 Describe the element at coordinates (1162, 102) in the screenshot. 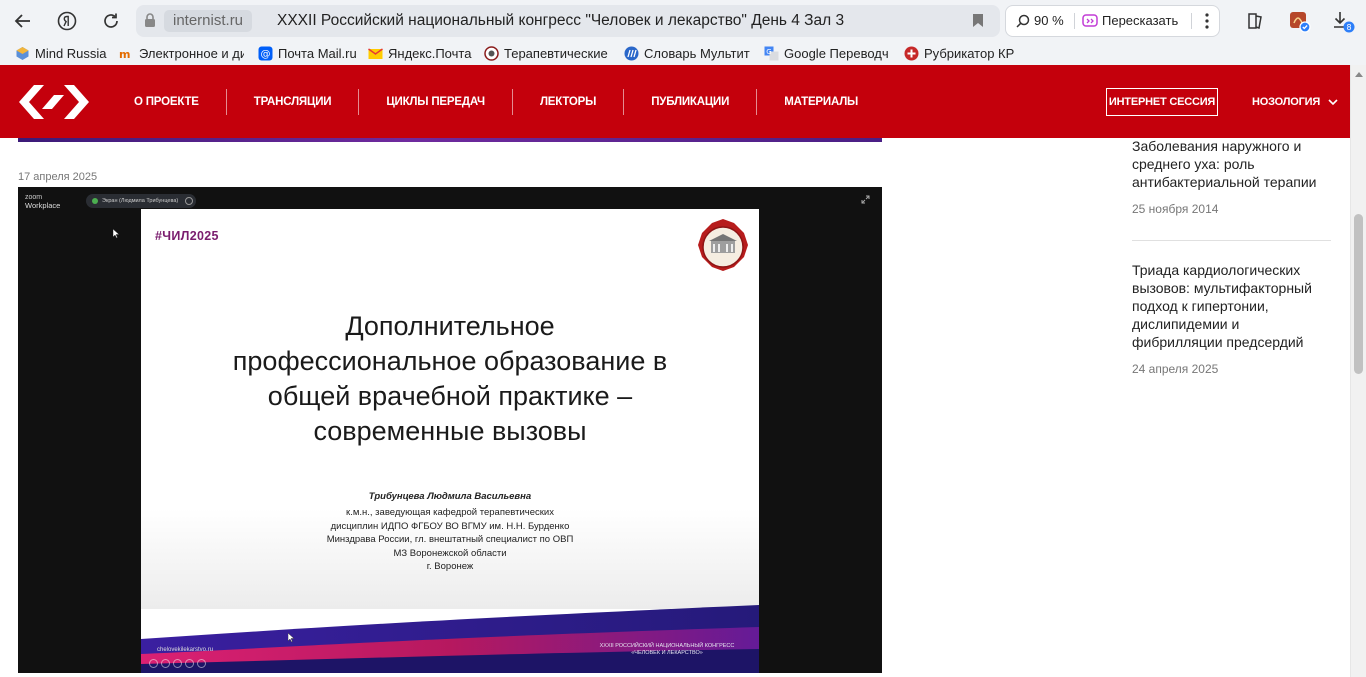

I see `internet-session-button: ИНТЕРНЕТ СЕССИЯ` at that location.